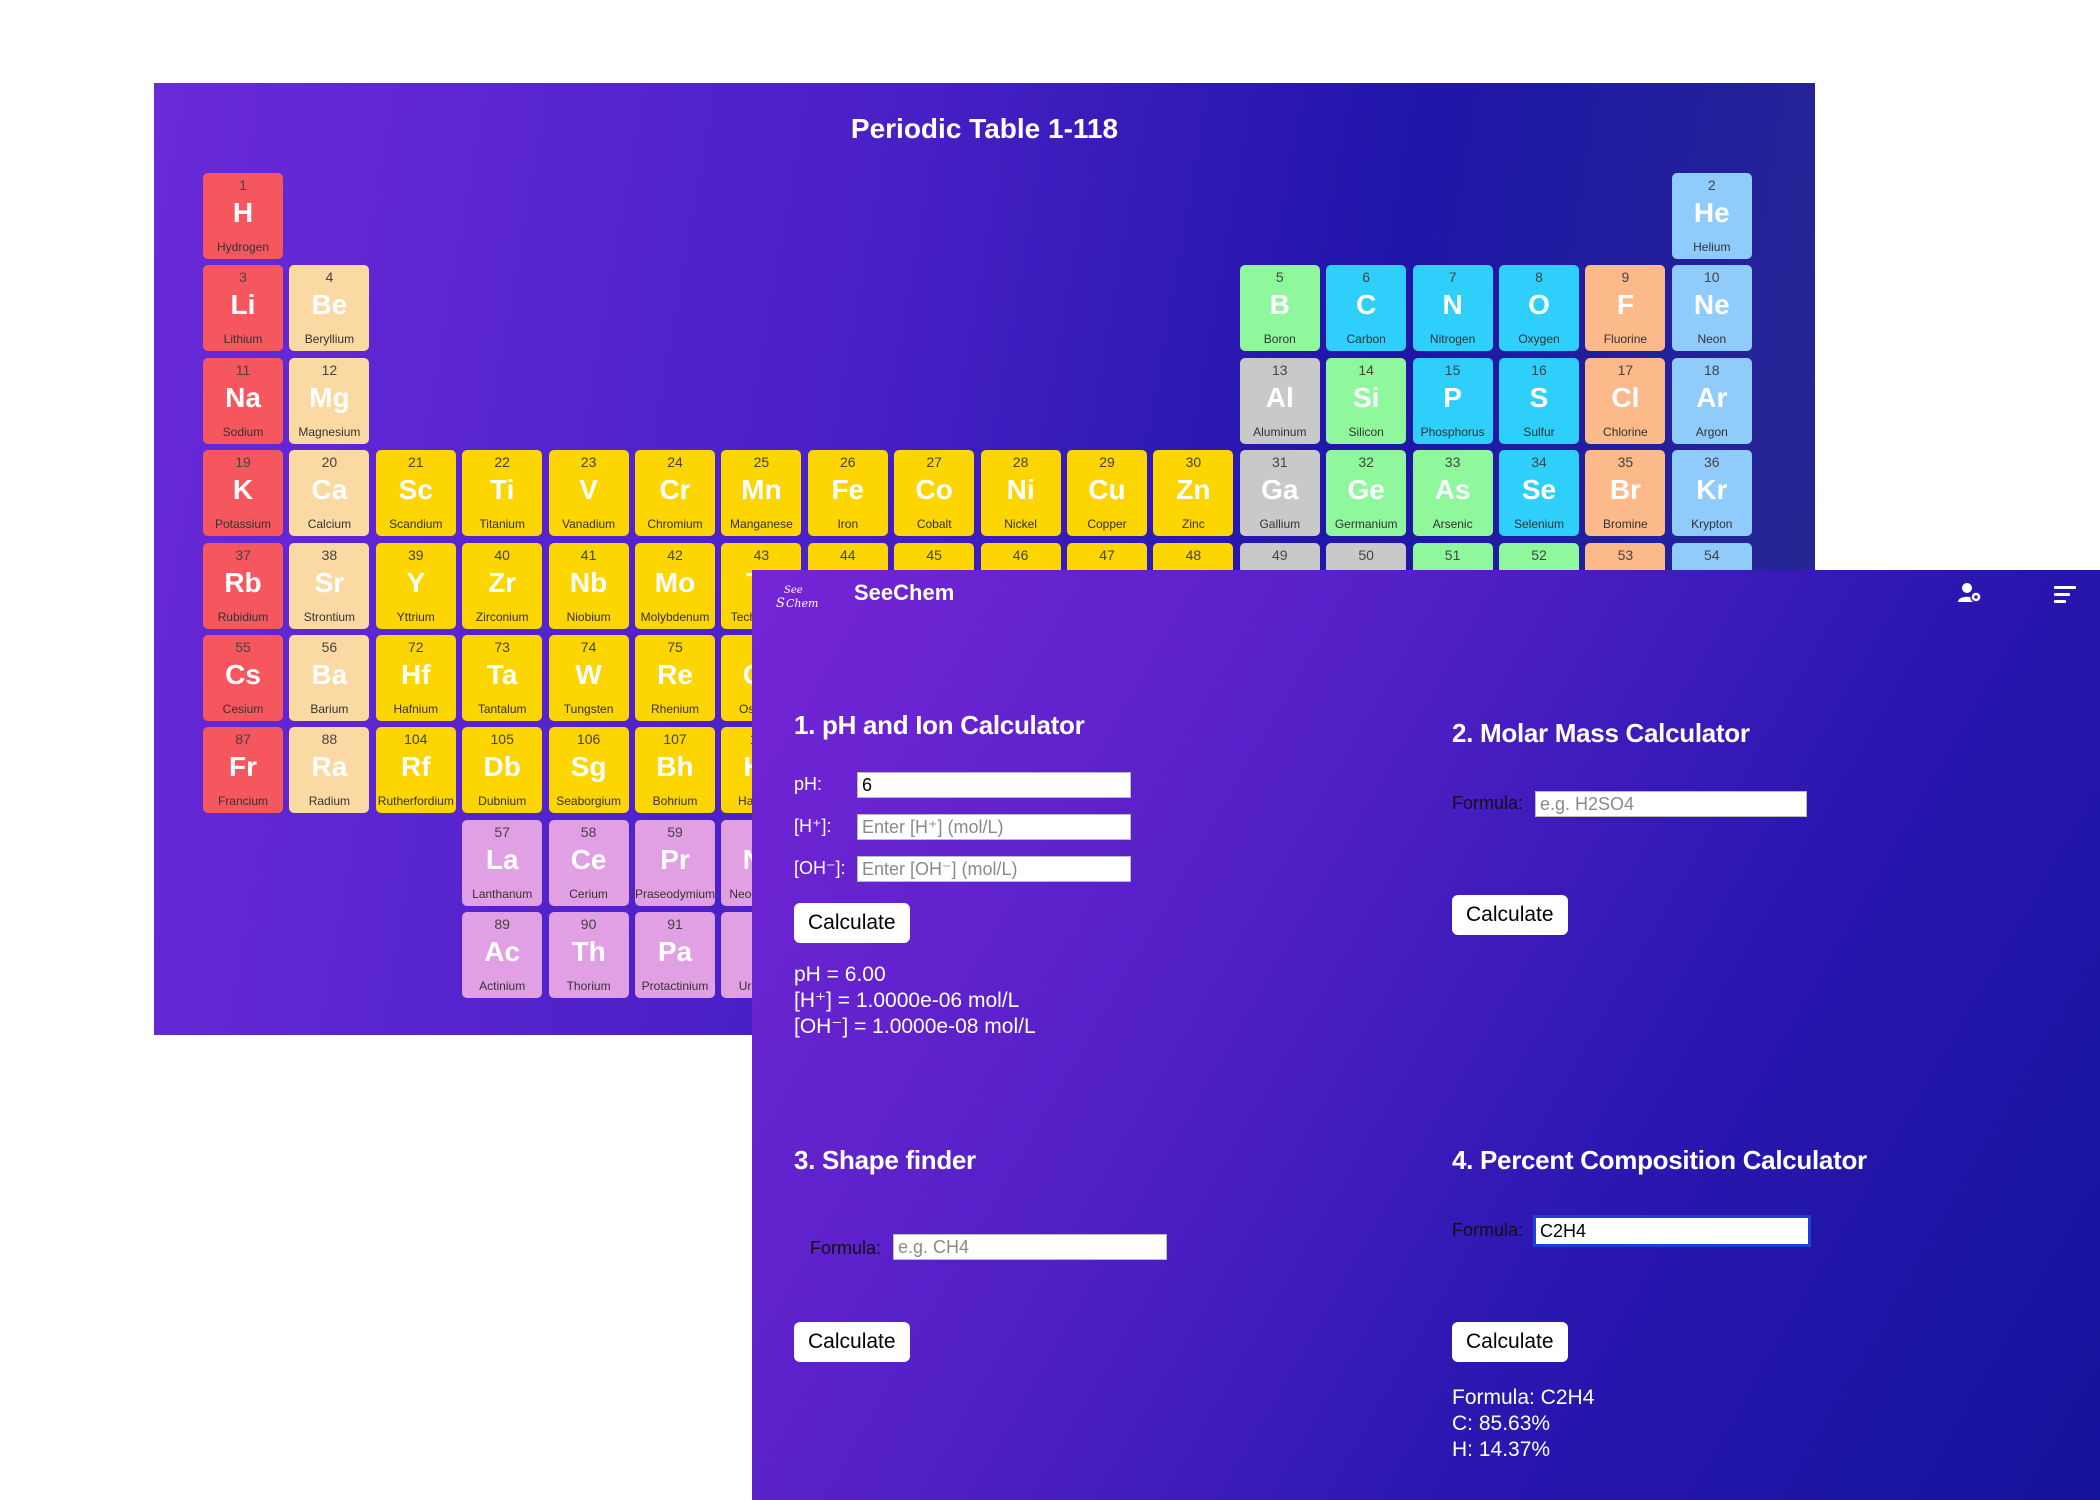 The image size is (2100, 1500). I want to click on element-name: Seaborgium, so click(588, 801).